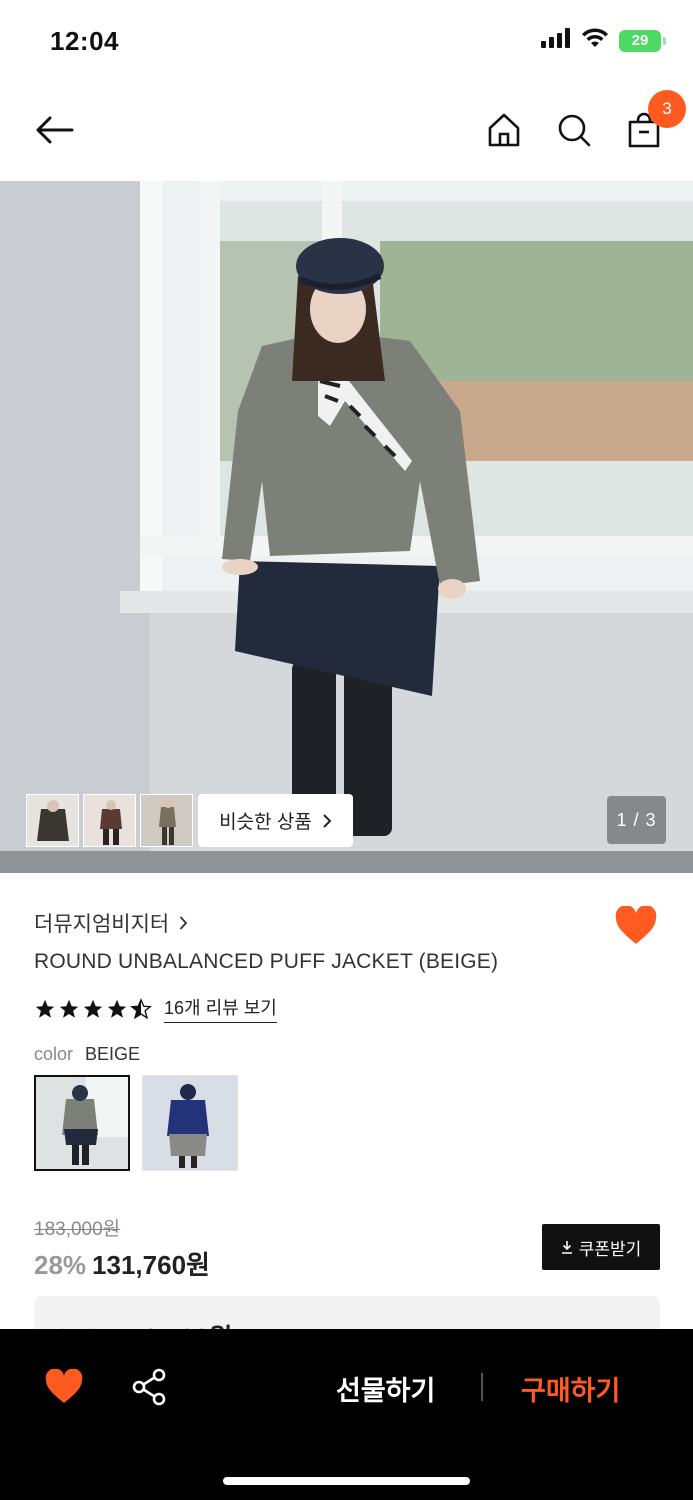 The height and width of the screenshot is (1500, 693). What do you see at coordinates (82, 1123) in the screenshot?
I see `color-swatch-beige` at bounding box center [82, 1123].